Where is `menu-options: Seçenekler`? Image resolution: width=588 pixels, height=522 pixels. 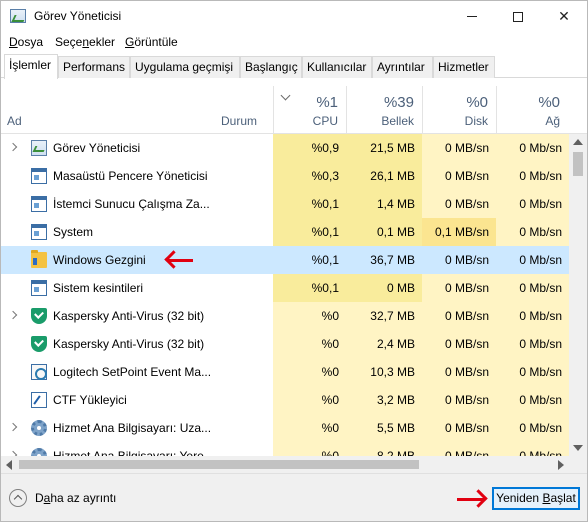 menu-options: Seçenekler is located at coordinates (85, 42).